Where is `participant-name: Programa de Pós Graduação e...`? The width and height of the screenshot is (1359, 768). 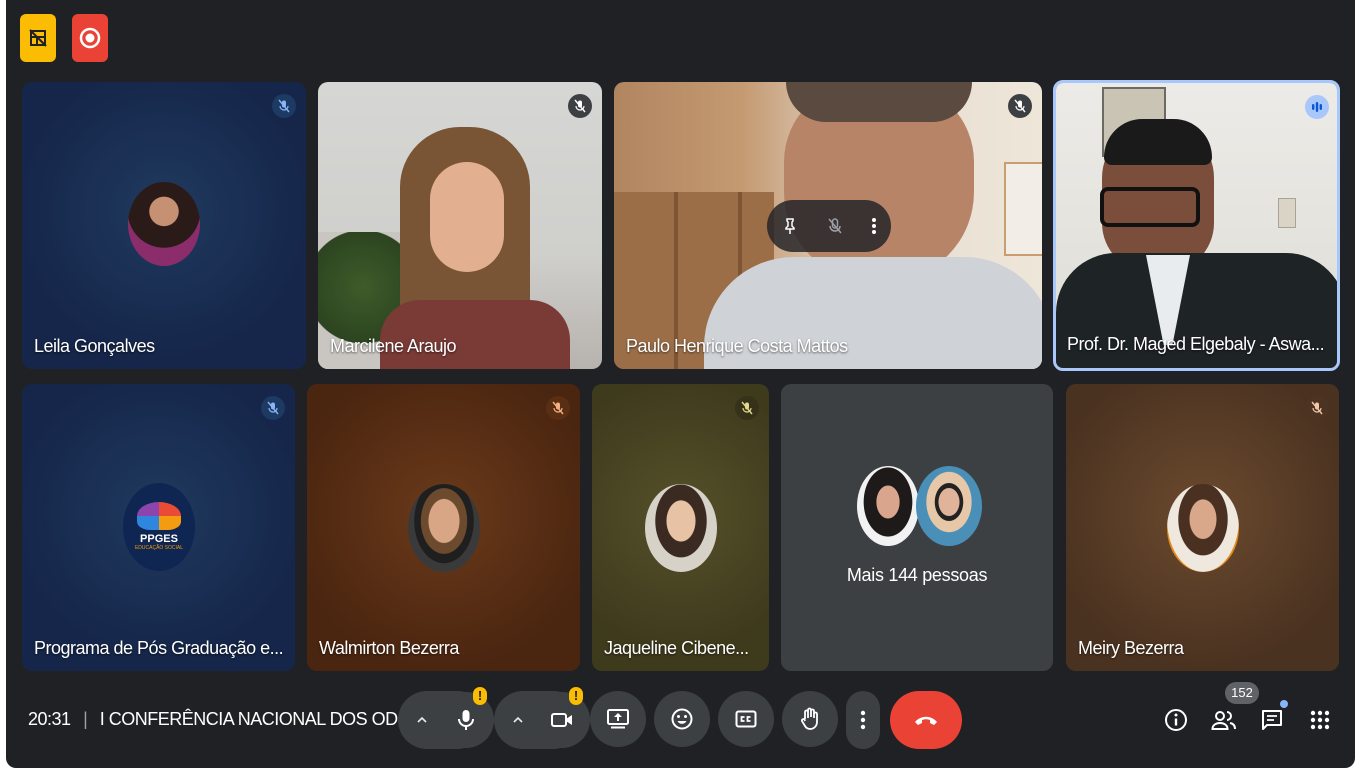
participant-name: Programa de Pós Graduação e... is located at coordinates (159, 648).